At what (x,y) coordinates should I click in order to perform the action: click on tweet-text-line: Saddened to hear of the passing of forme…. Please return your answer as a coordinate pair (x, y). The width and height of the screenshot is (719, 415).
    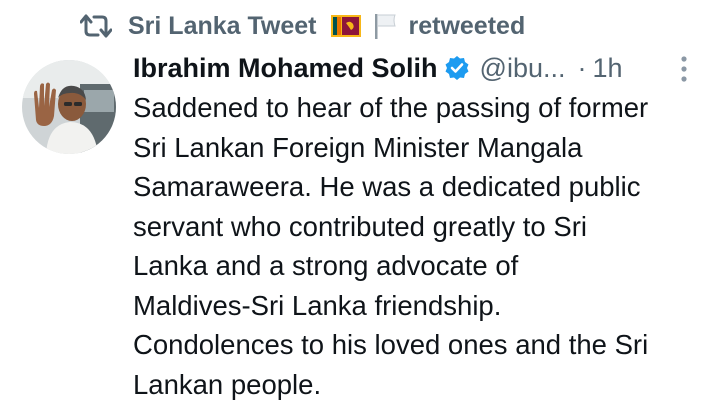
    Looking at the image, I should click on (391, 107).